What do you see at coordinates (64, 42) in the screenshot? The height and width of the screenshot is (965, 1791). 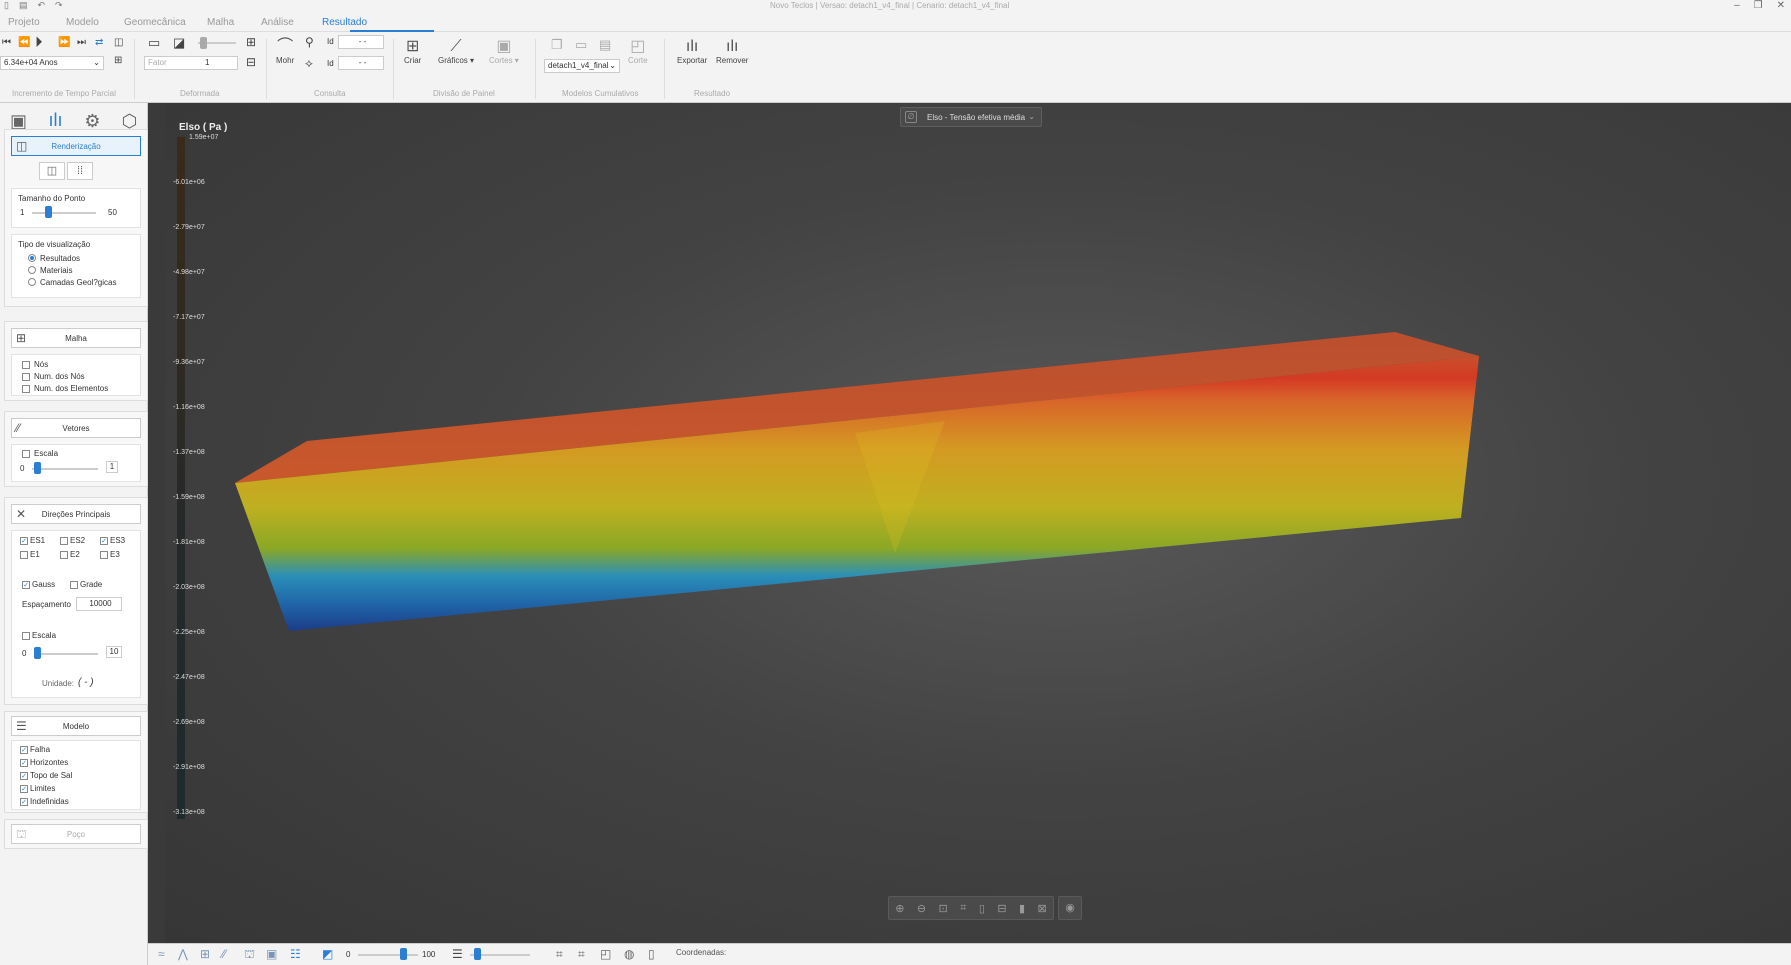 I see `next-frame-icon: ⏩` at bounding box center [64, 42].